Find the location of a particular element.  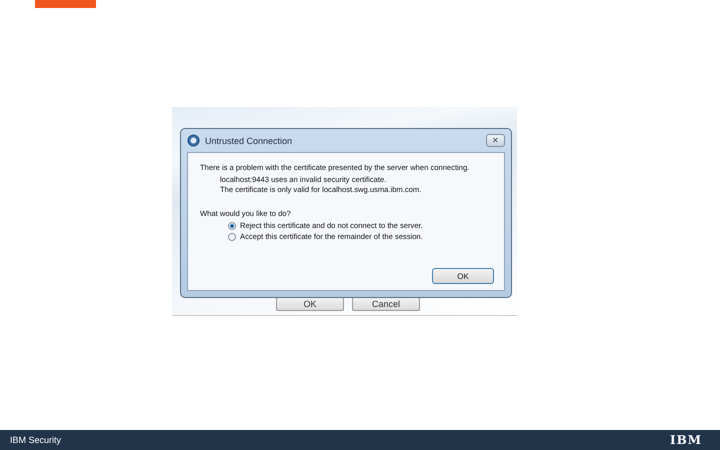

logo: IBM is located at coordinates (686, 440).